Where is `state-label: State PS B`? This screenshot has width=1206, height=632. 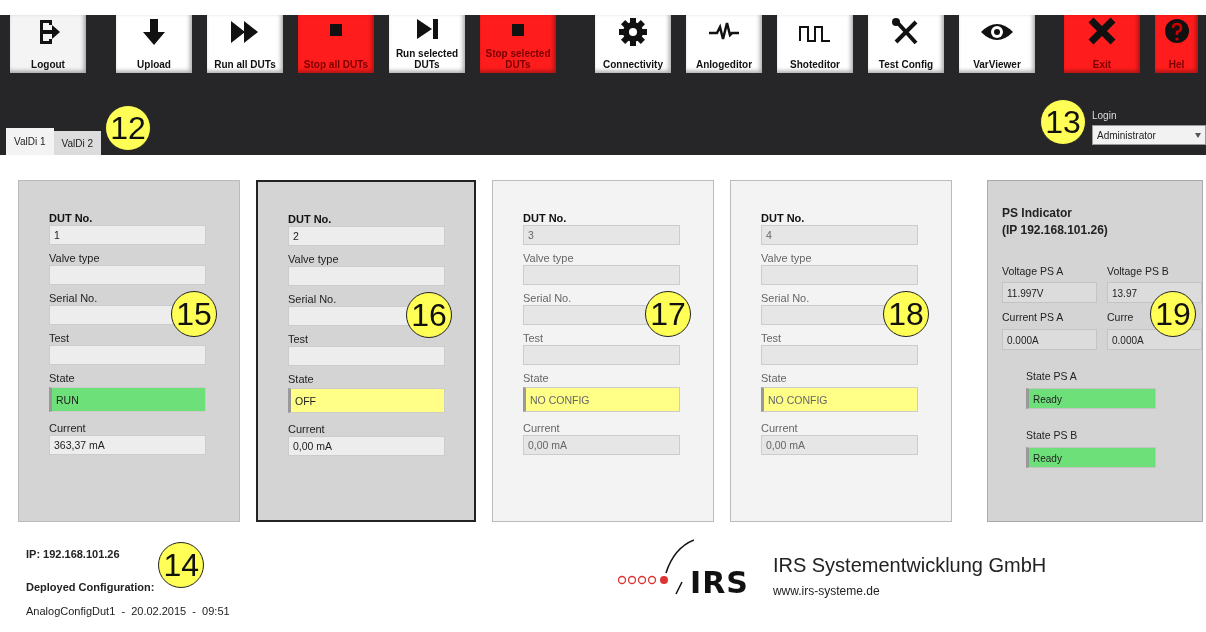 state-label: State PS B is located at coordinates (1052, 435).